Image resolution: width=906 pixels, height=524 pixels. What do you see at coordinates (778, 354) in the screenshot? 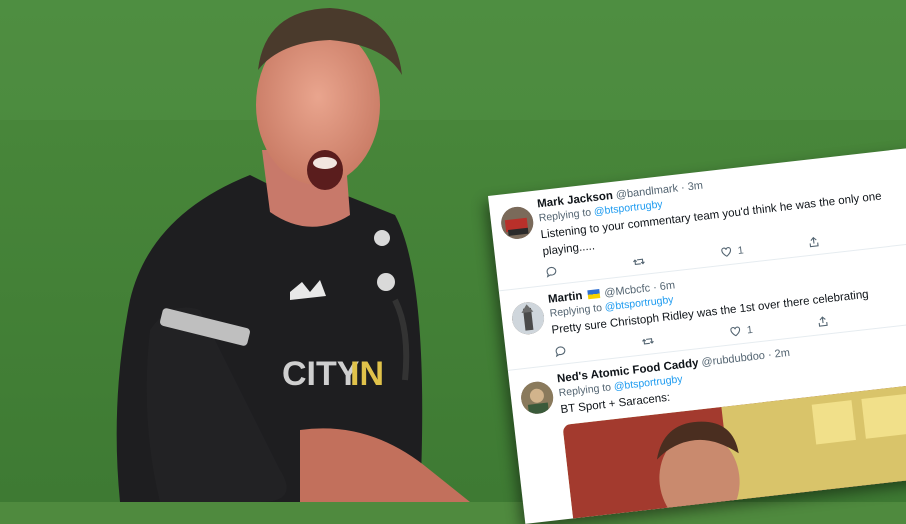
I see `timestamp: · 2m` at bounding box center [778, 354].